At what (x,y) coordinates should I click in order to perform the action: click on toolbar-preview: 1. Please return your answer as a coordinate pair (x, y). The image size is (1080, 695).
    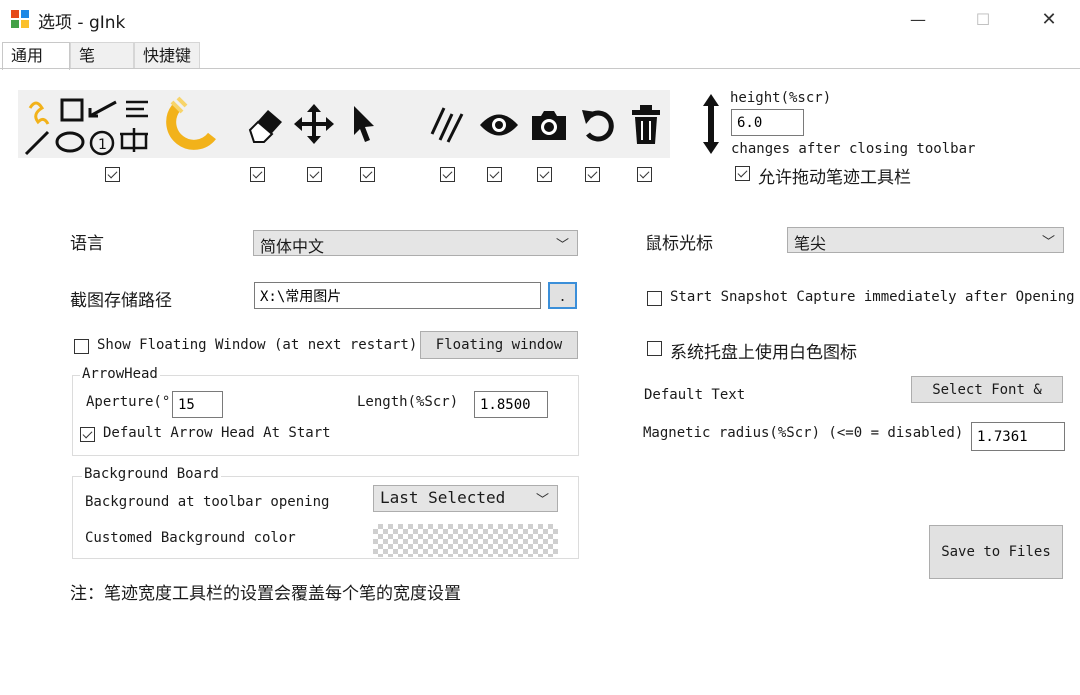
    Looking at the image, I should click on (344, 124).